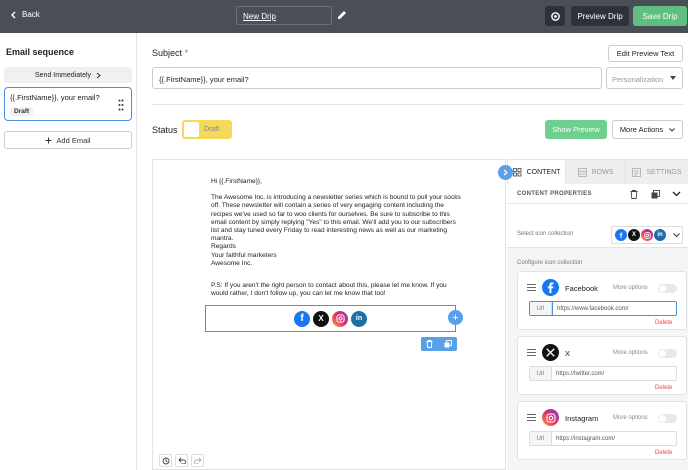 The image size is (688, 470). I want to click on content-properties-actions, so click(655, 194).